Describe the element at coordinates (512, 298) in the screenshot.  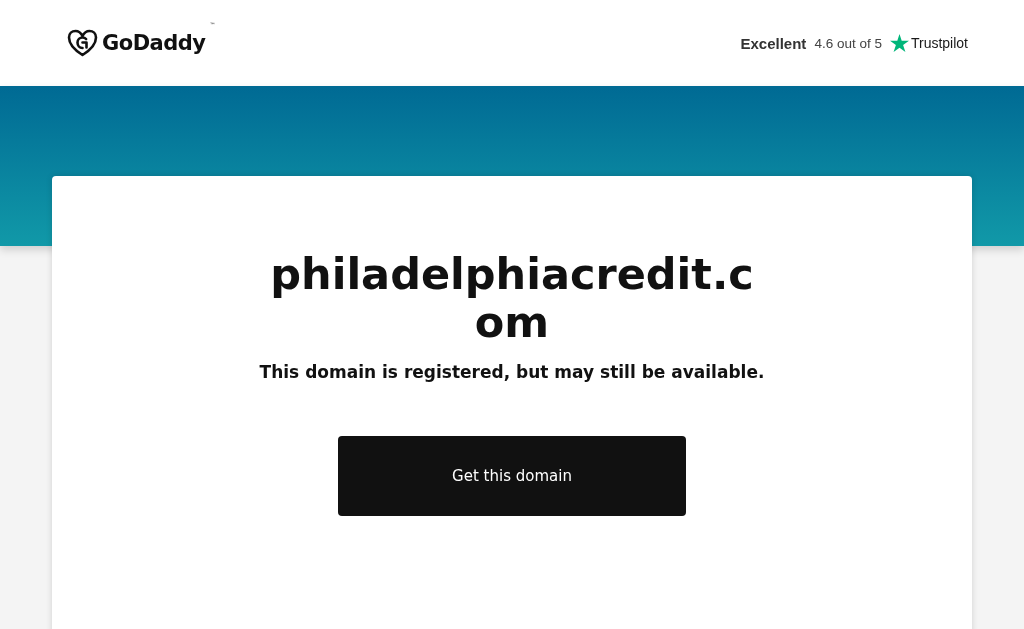
I see `domain-title: philadelphiacredit.com` at that location.